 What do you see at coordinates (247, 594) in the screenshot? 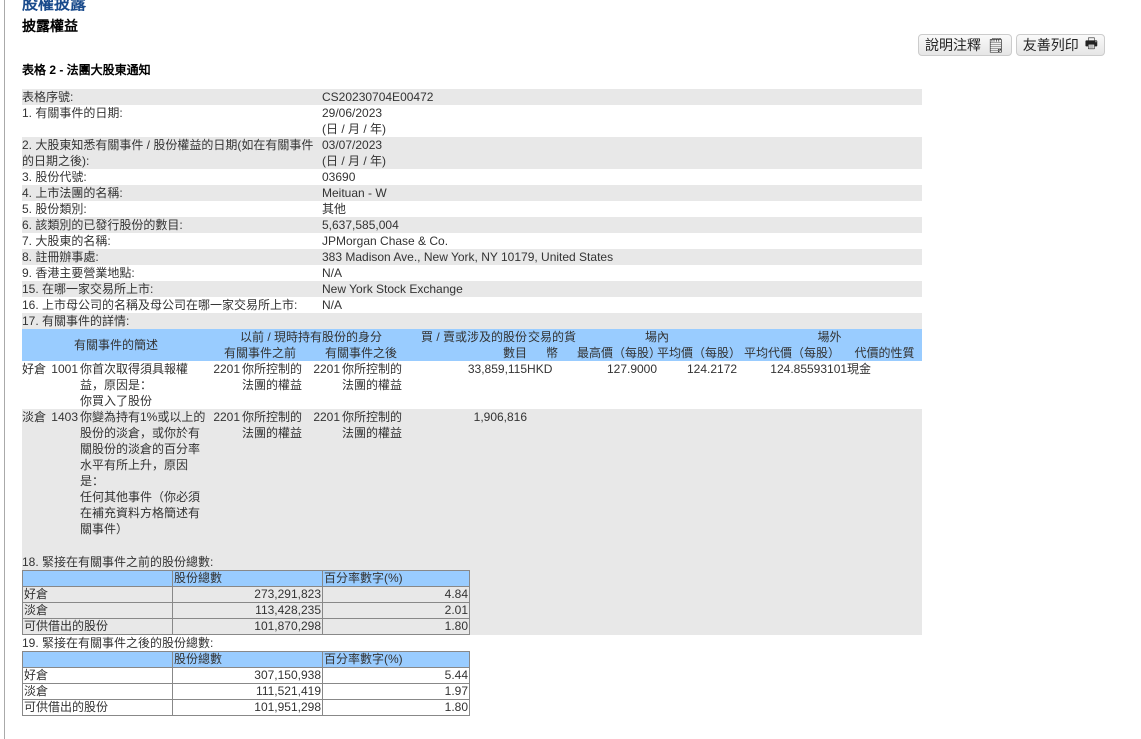
I see `total-shares: 273,291,823` at bounding box center [247, 594].